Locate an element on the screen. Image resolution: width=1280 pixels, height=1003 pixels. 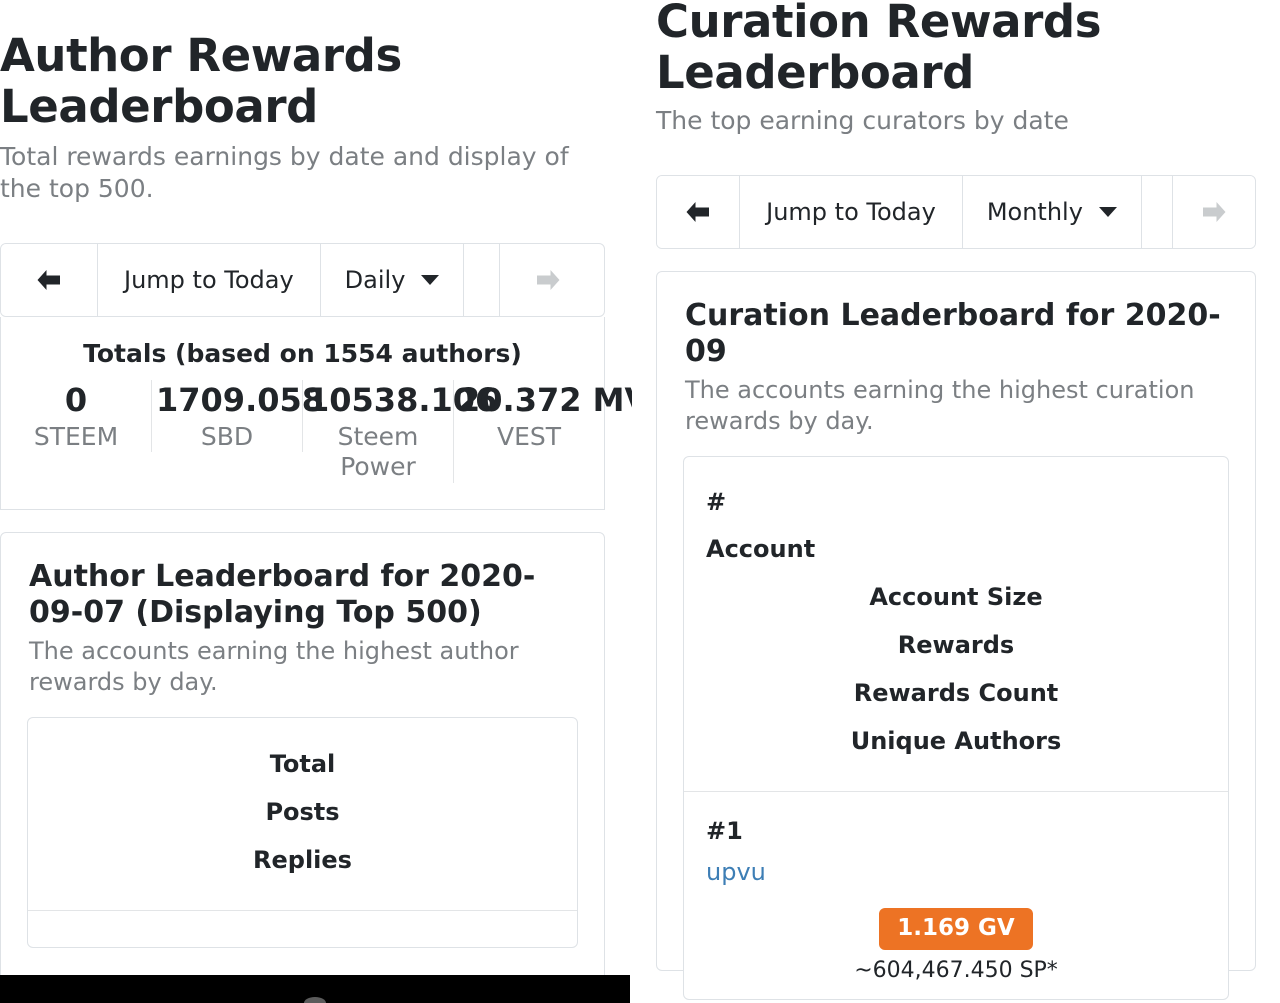
page-subtitle-curation: The top earning curators by date is located at coordinates (862, 120).